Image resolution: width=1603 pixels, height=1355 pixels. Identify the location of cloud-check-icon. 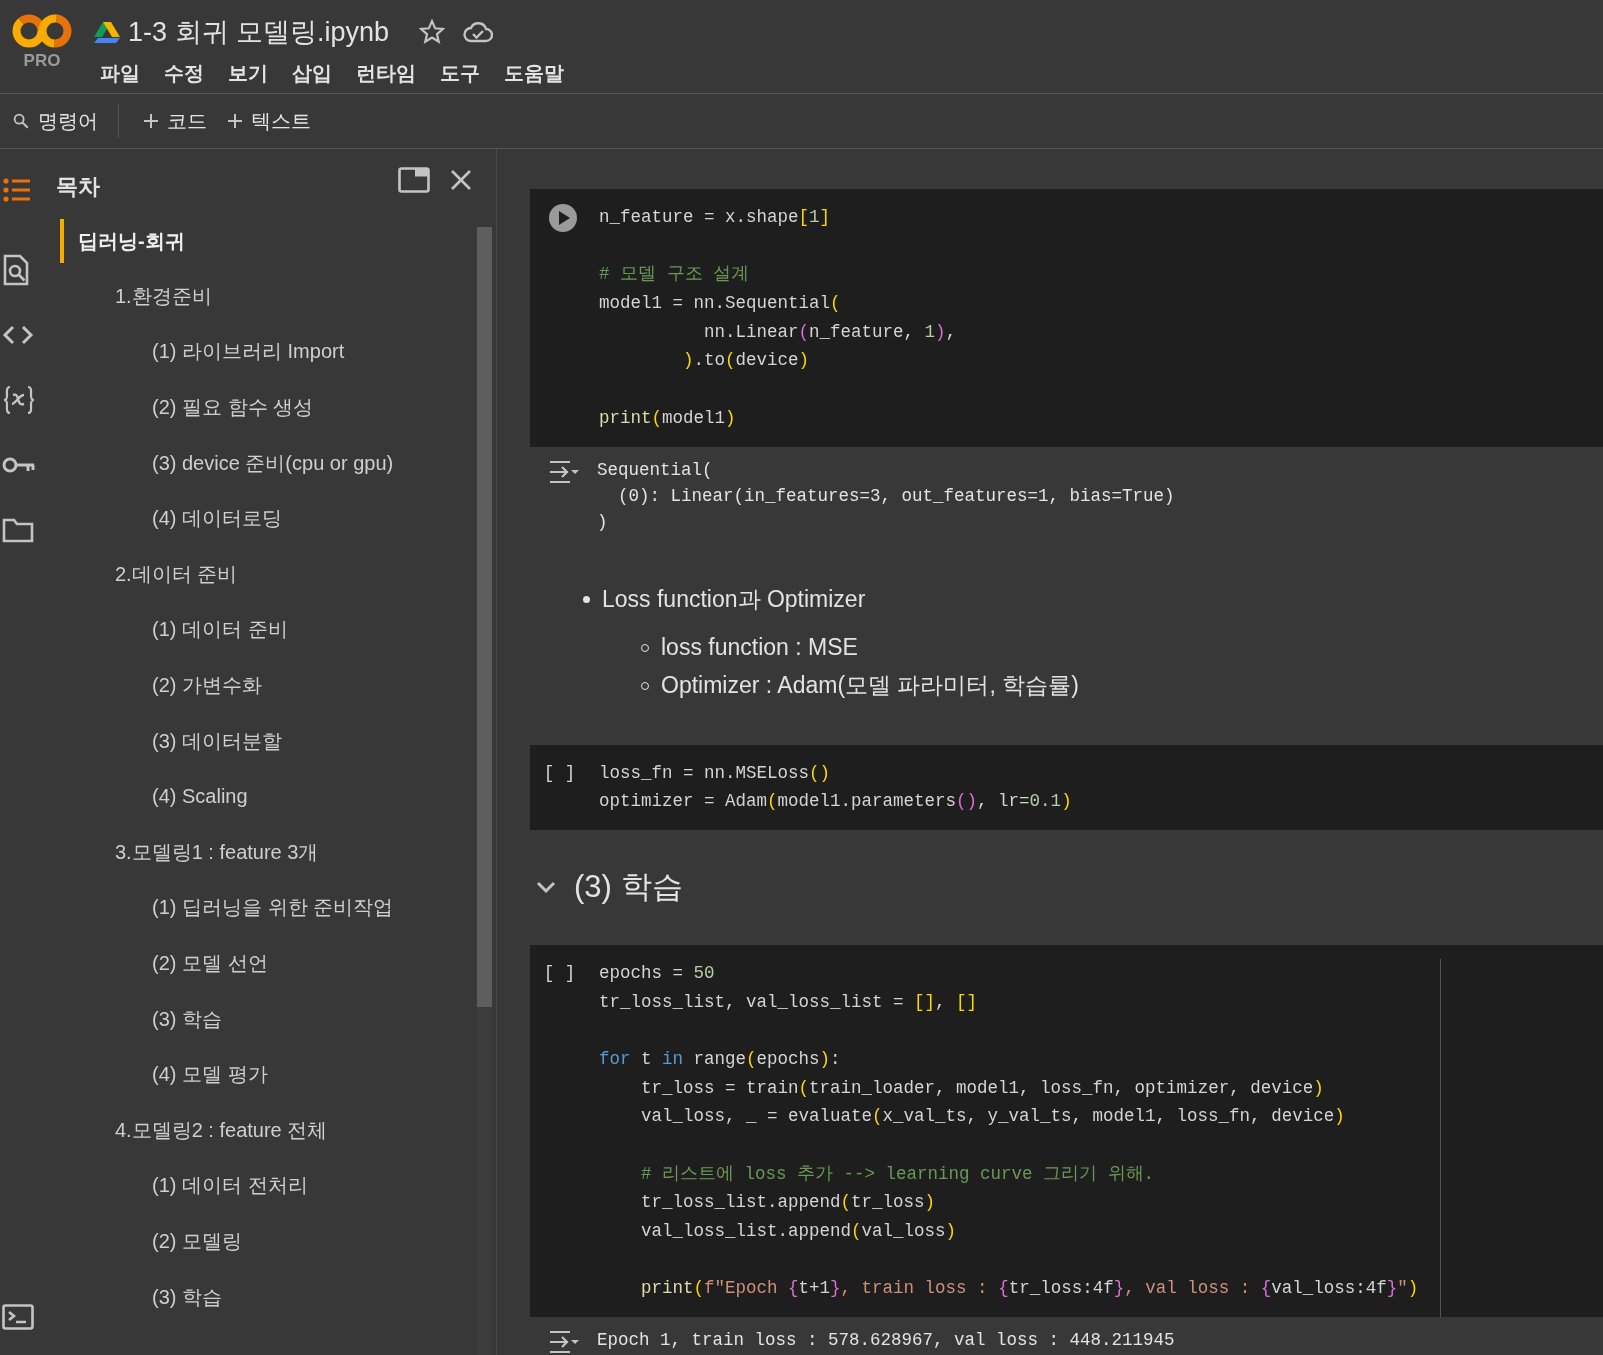
(478, 32).